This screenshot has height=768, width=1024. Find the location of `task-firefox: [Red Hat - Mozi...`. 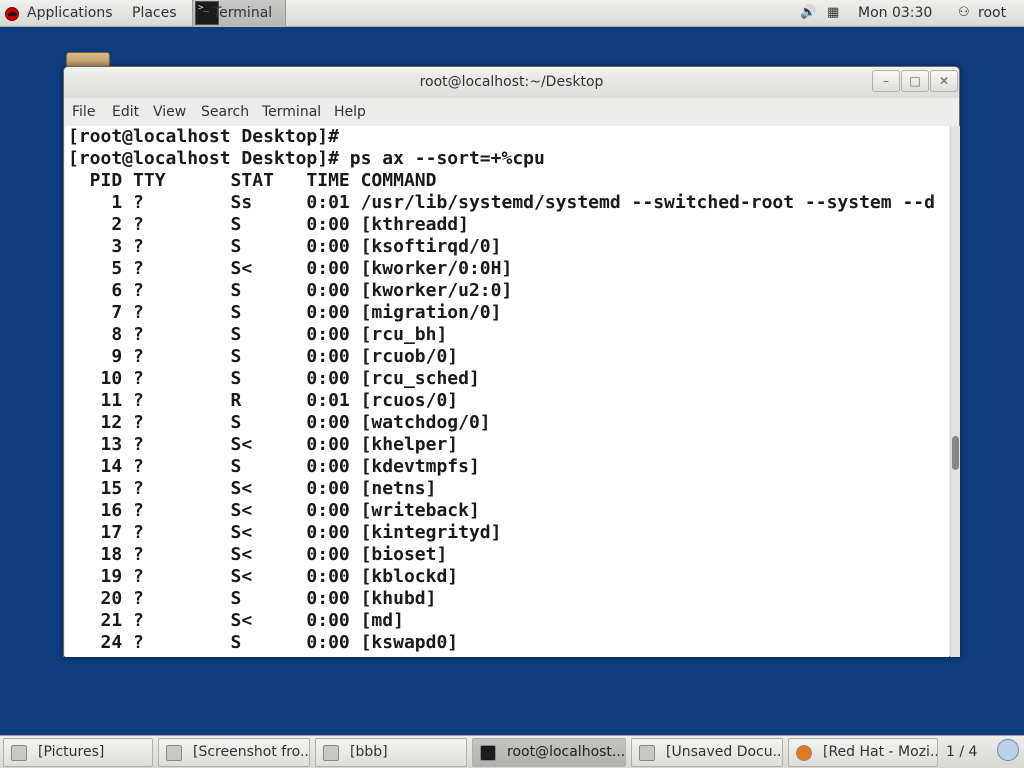

task-firefox: [Red Hat - Mozi... is located at coordinates (863, 752).